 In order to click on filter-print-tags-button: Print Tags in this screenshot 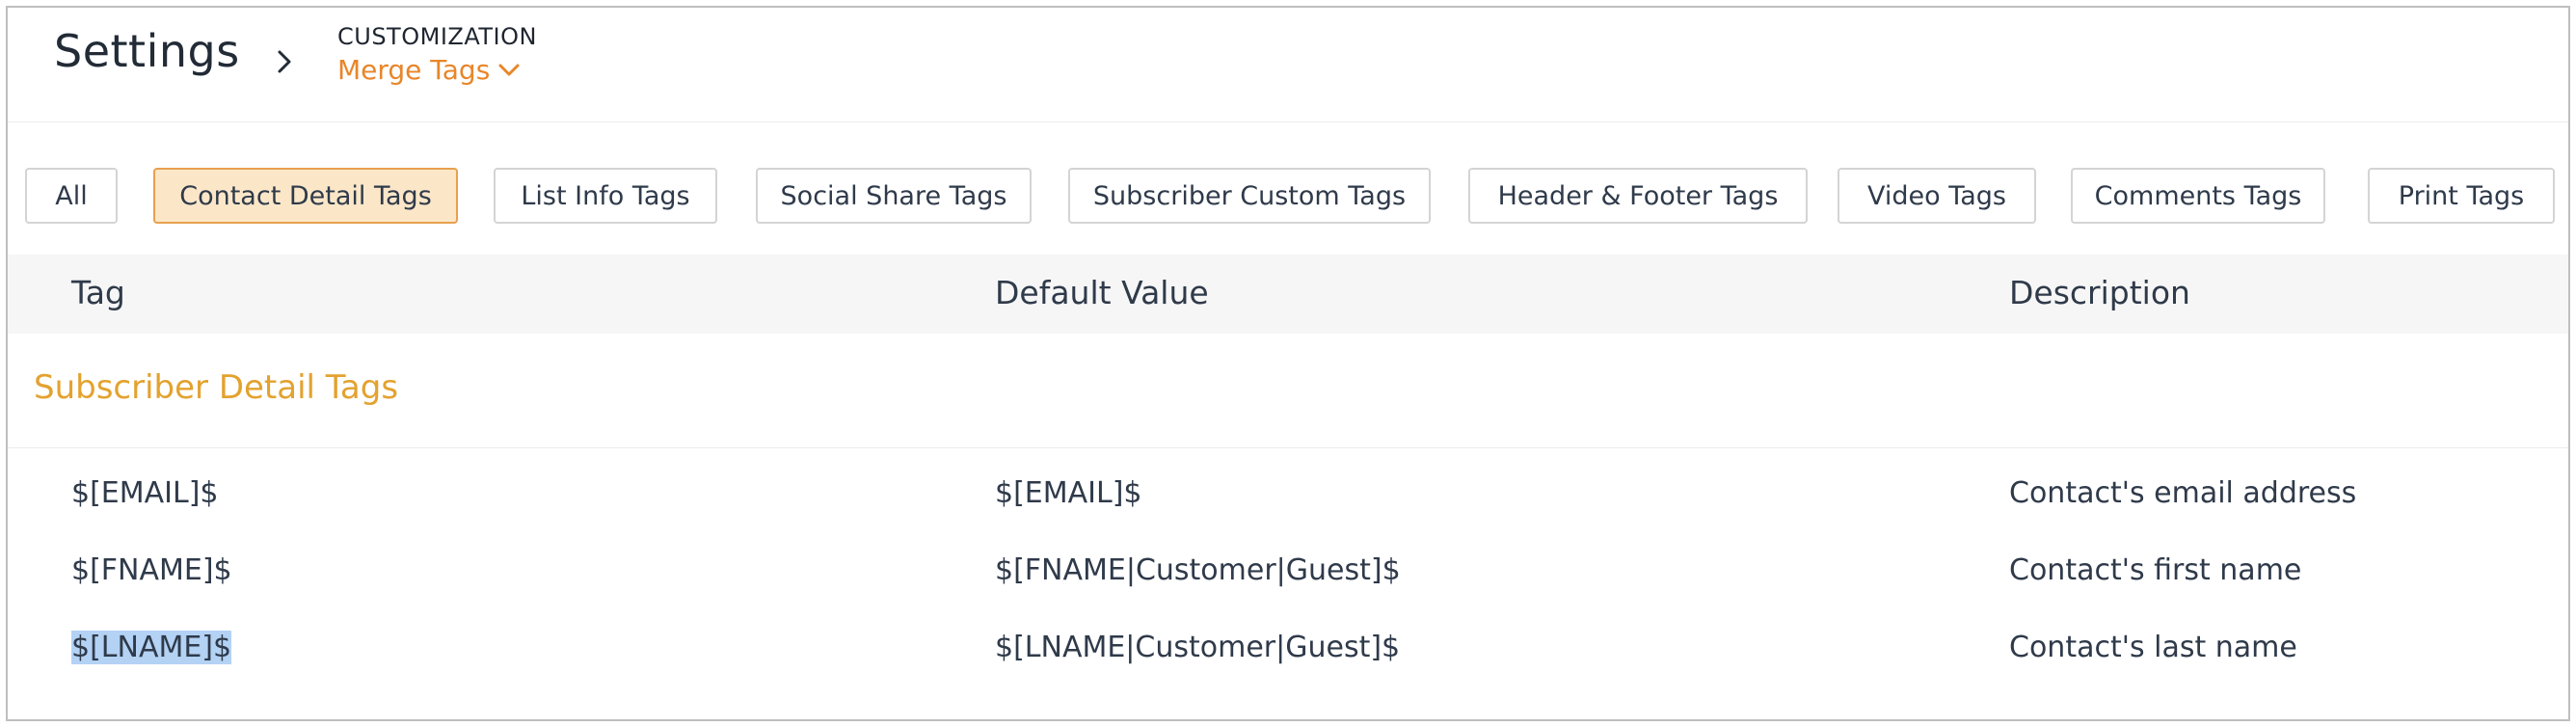, I will do `click(2462, 196)`.